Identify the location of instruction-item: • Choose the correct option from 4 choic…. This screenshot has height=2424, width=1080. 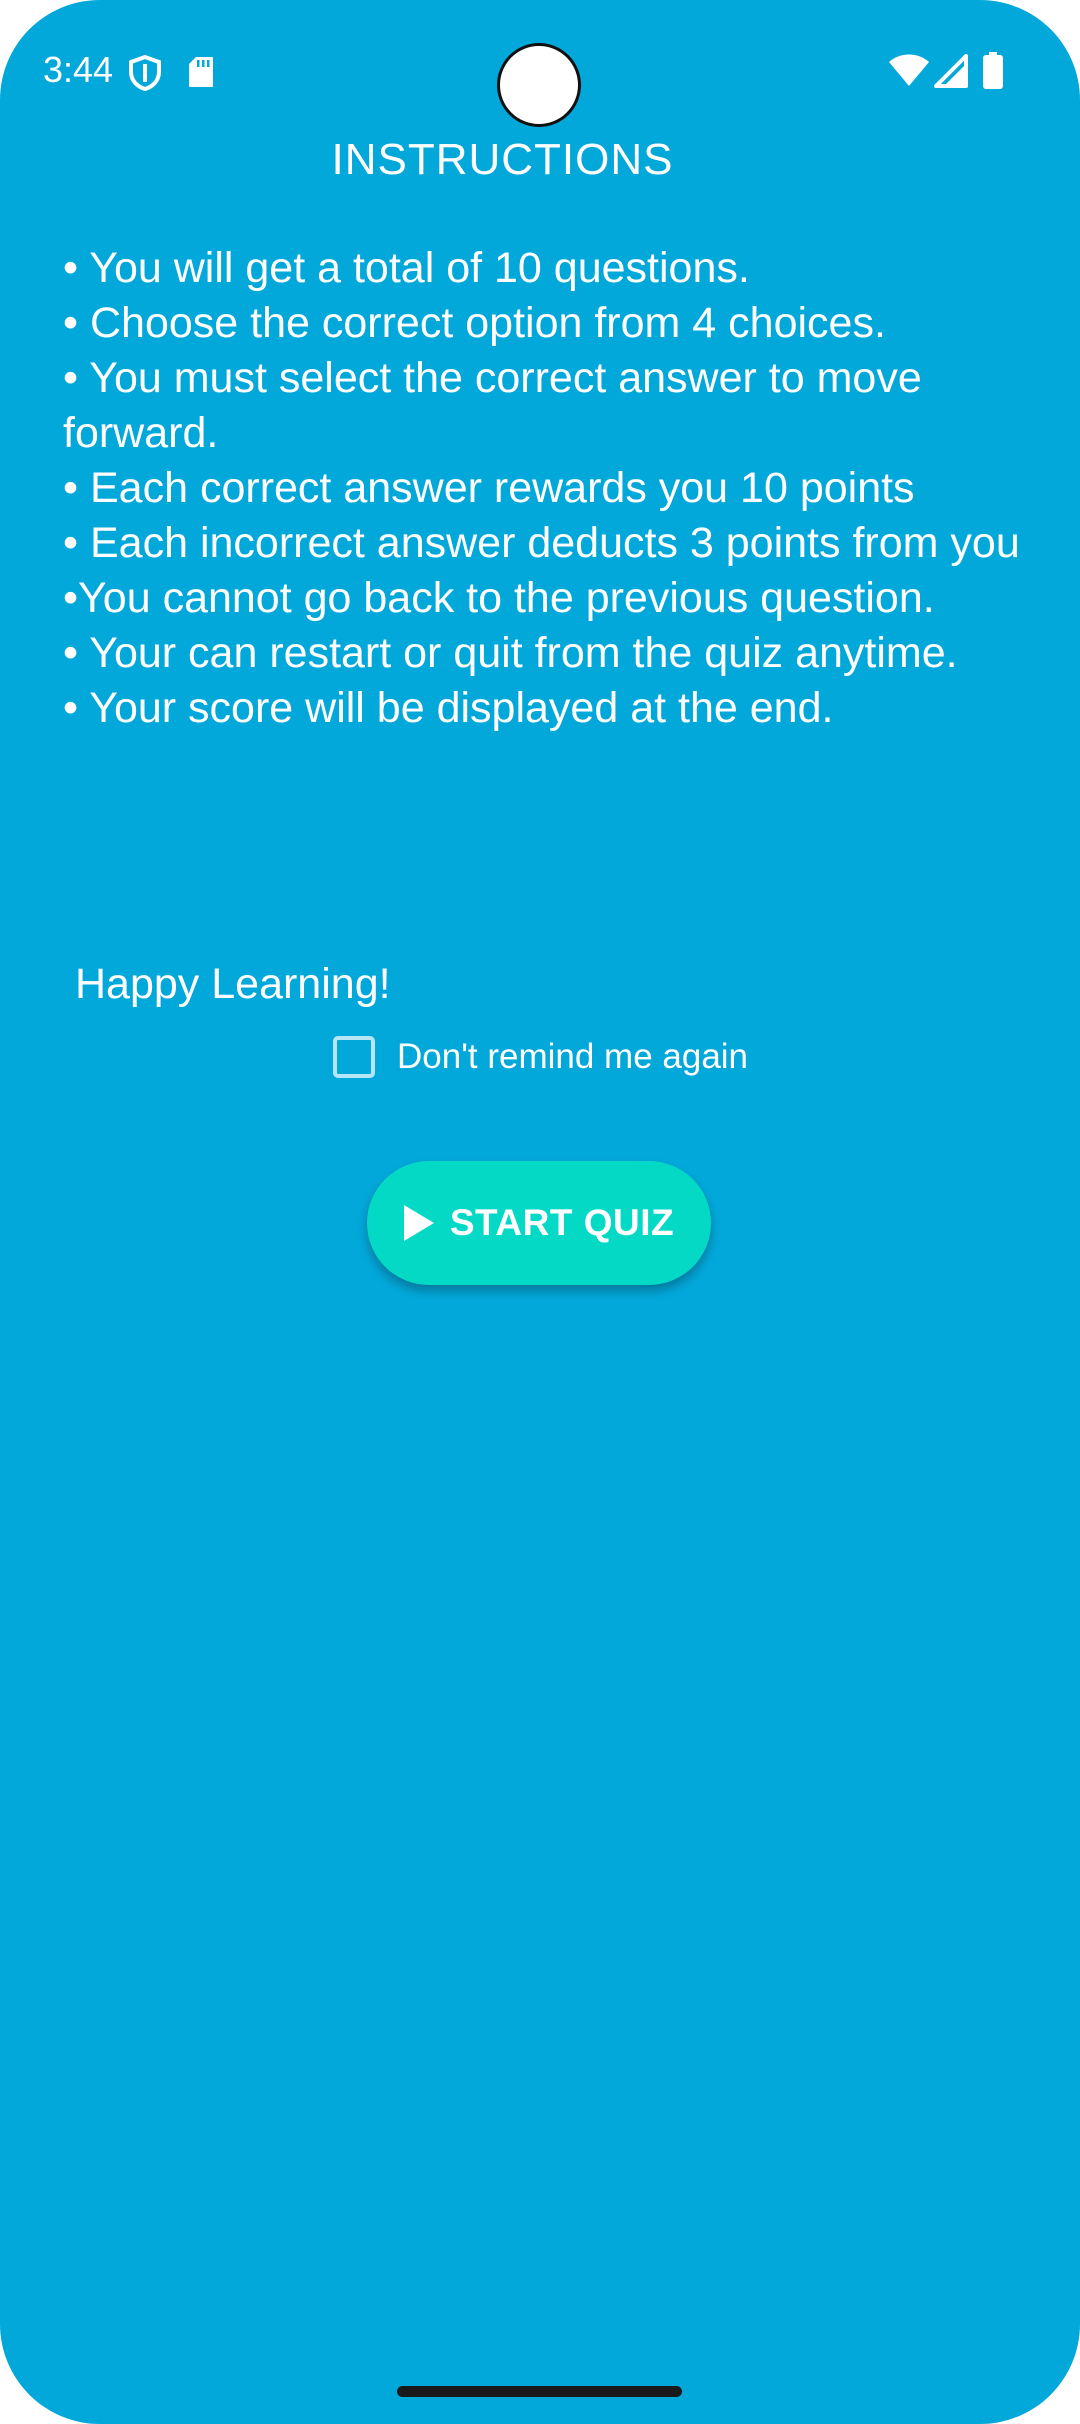
(474, 323).